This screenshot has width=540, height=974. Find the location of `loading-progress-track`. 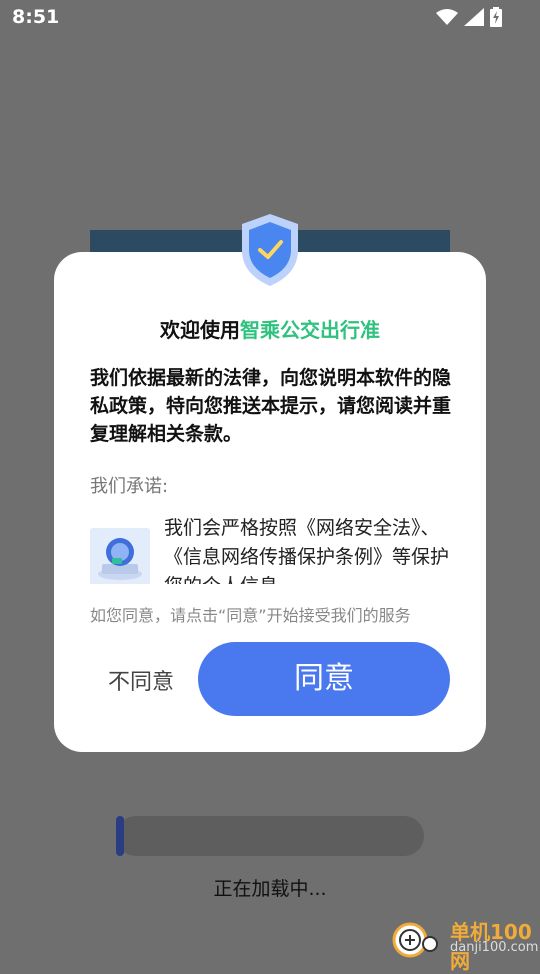

loading-progress-track is located at coordinates (270, 836).